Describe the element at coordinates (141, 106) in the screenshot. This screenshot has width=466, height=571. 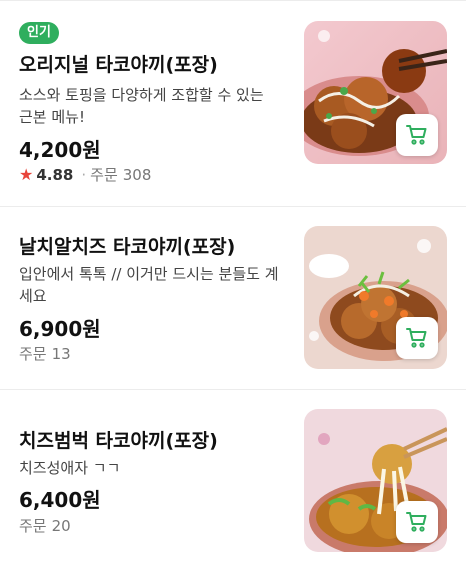
I see `menu-item-description: 소스와 토핑을 다양하게 조합할 수 있는 근본 메뉴!` at that location.